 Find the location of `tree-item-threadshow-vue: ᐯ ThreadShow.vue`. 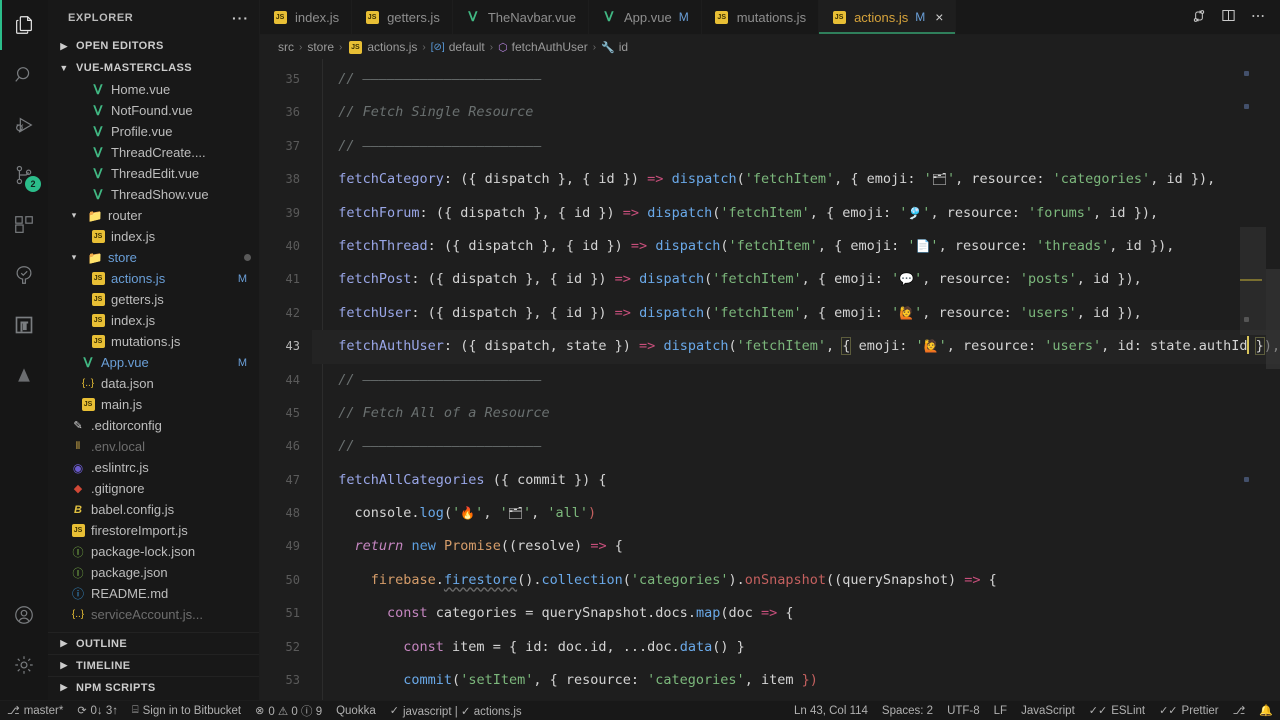

tree-item-threadshow-vue: ᐯ ThreadShow.vue is located at coordinates (153, 194).